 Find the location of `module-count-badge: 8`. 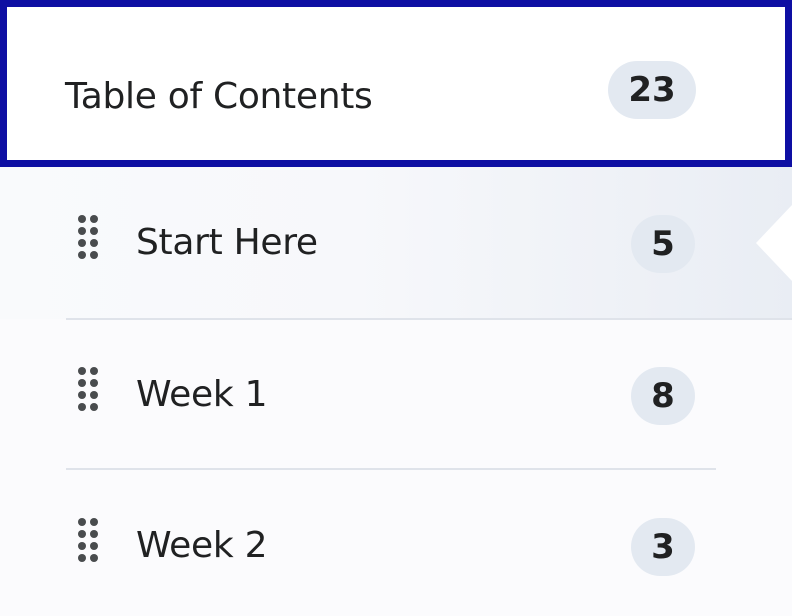

module-count-badge: 8 is located at coordinates (663, 396).